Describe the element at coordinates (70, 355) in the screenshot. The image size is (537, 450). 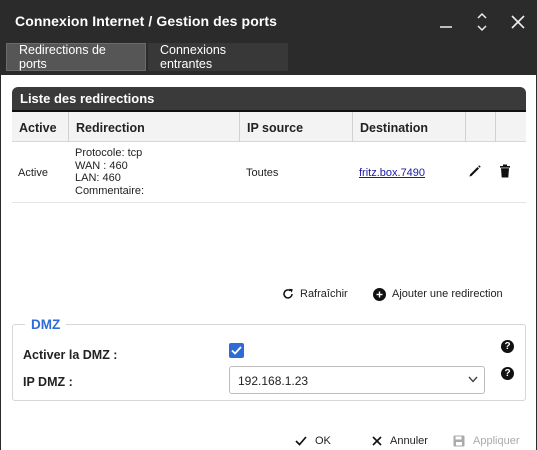
I see `enable-dmz-label: Activer la DMZ :` at that location.